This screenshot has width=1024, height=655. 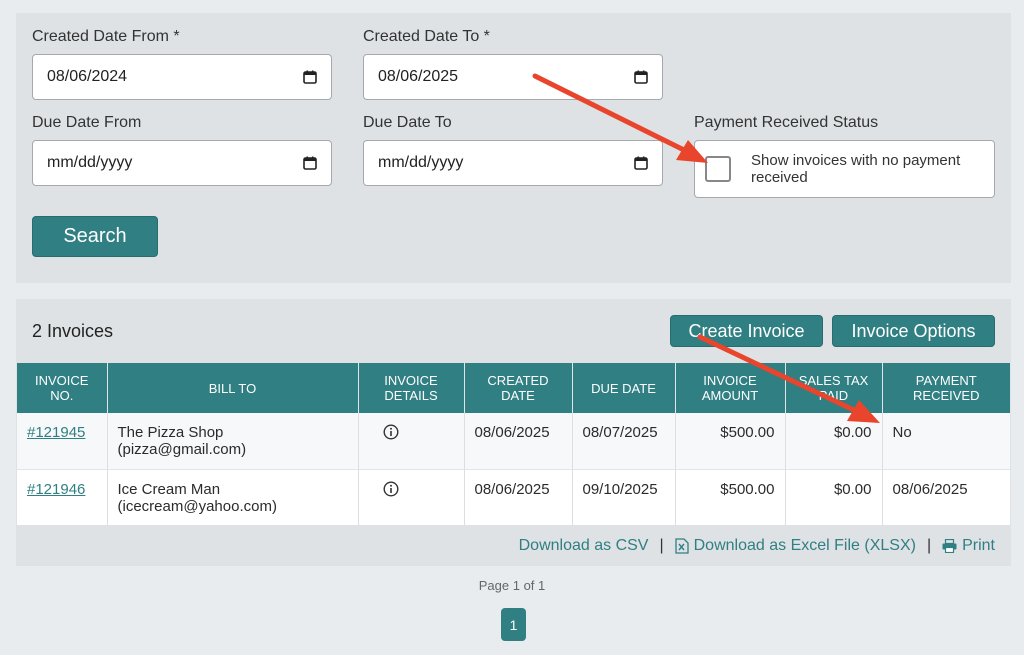 I want to click on bill-to-email: (icecream@yahoo.com), so click(x=197, y=506).